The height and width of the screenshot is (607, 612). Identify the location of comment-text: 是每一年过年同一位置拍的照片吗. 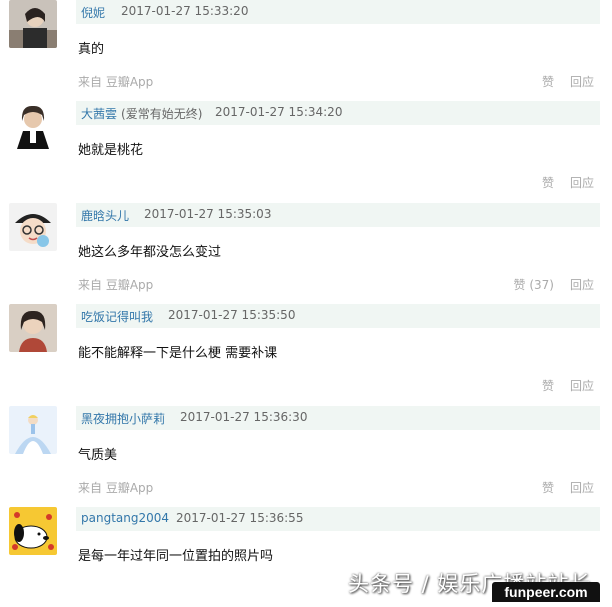
(176, 556).